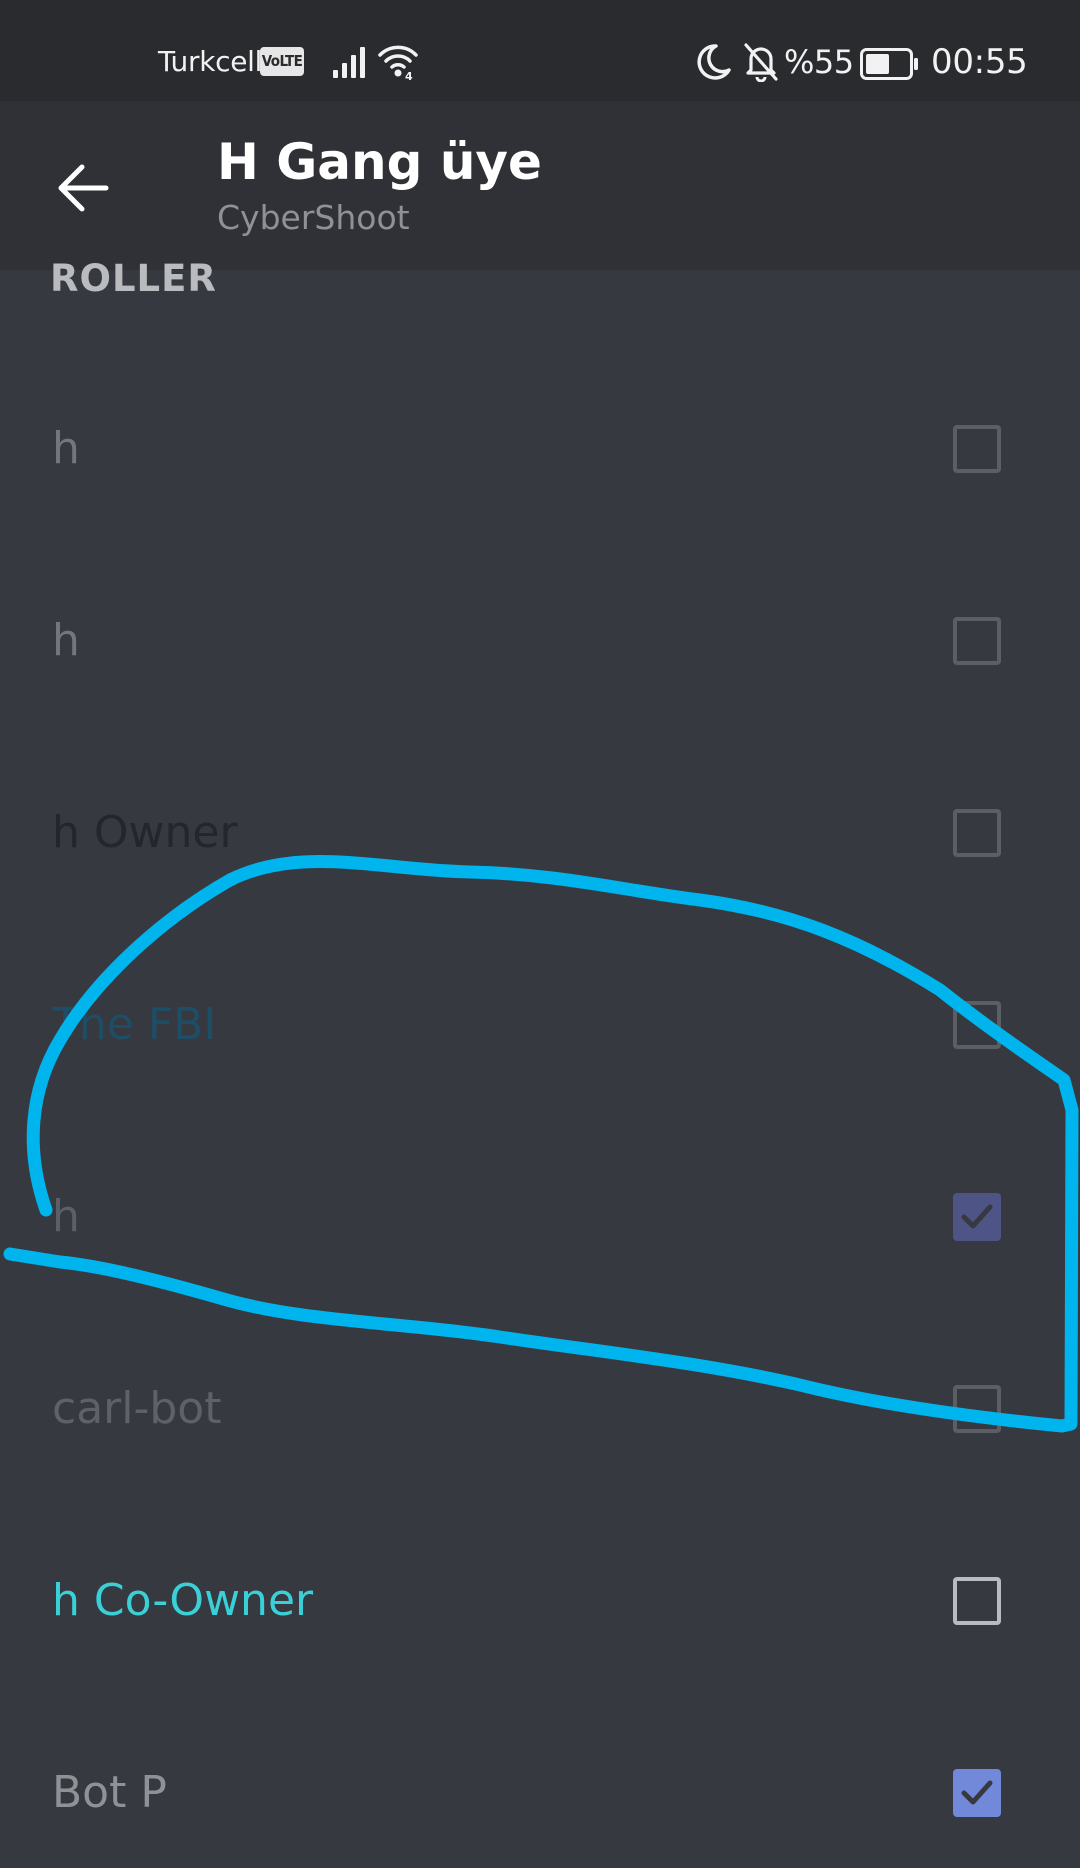 This screenshot has width=1080, height=1868. What do you see at coordinates (145, 832) in the screenshot?
I see `role-name: h Owner` at bounding box center [145, 832].